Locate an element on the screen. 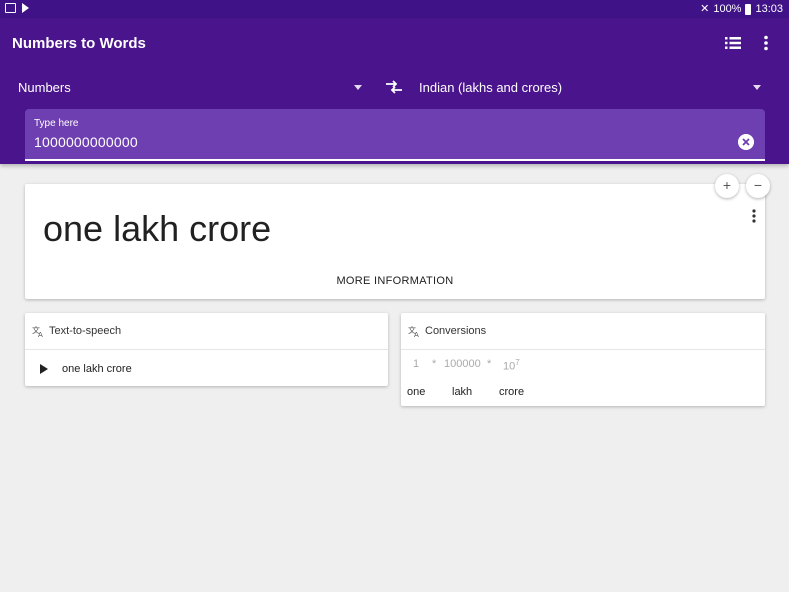  from-format-label: Numbers is located at coordinates (44, 87).